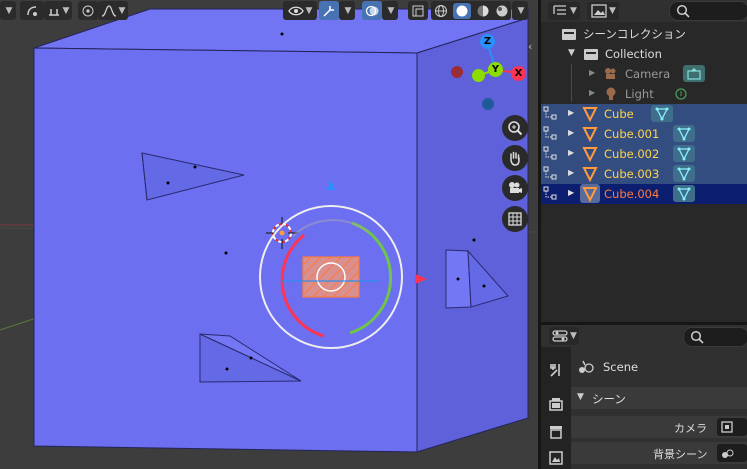 This screenshot has width=747, height=469. Describe the element at coordinates (644, 11) in the screenshot. I see `outliner-header: ▼ ▼` at that location.